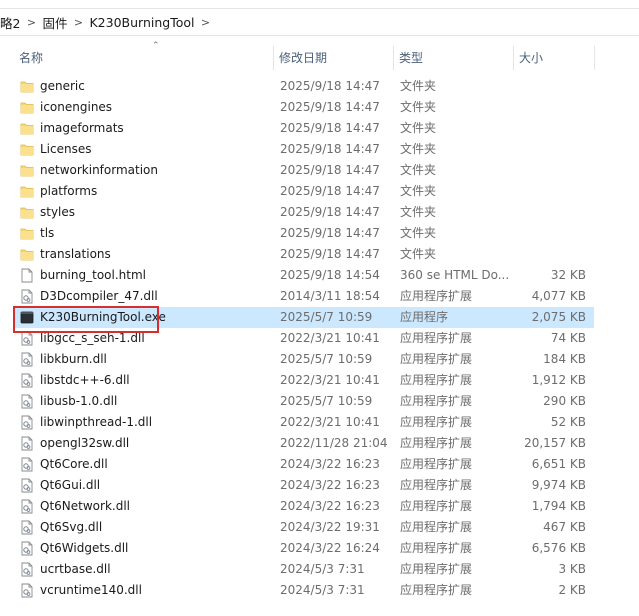 This screenshot has width=639, height=616. I want to click on file-size: 9,974 KB, so click(558, 485).